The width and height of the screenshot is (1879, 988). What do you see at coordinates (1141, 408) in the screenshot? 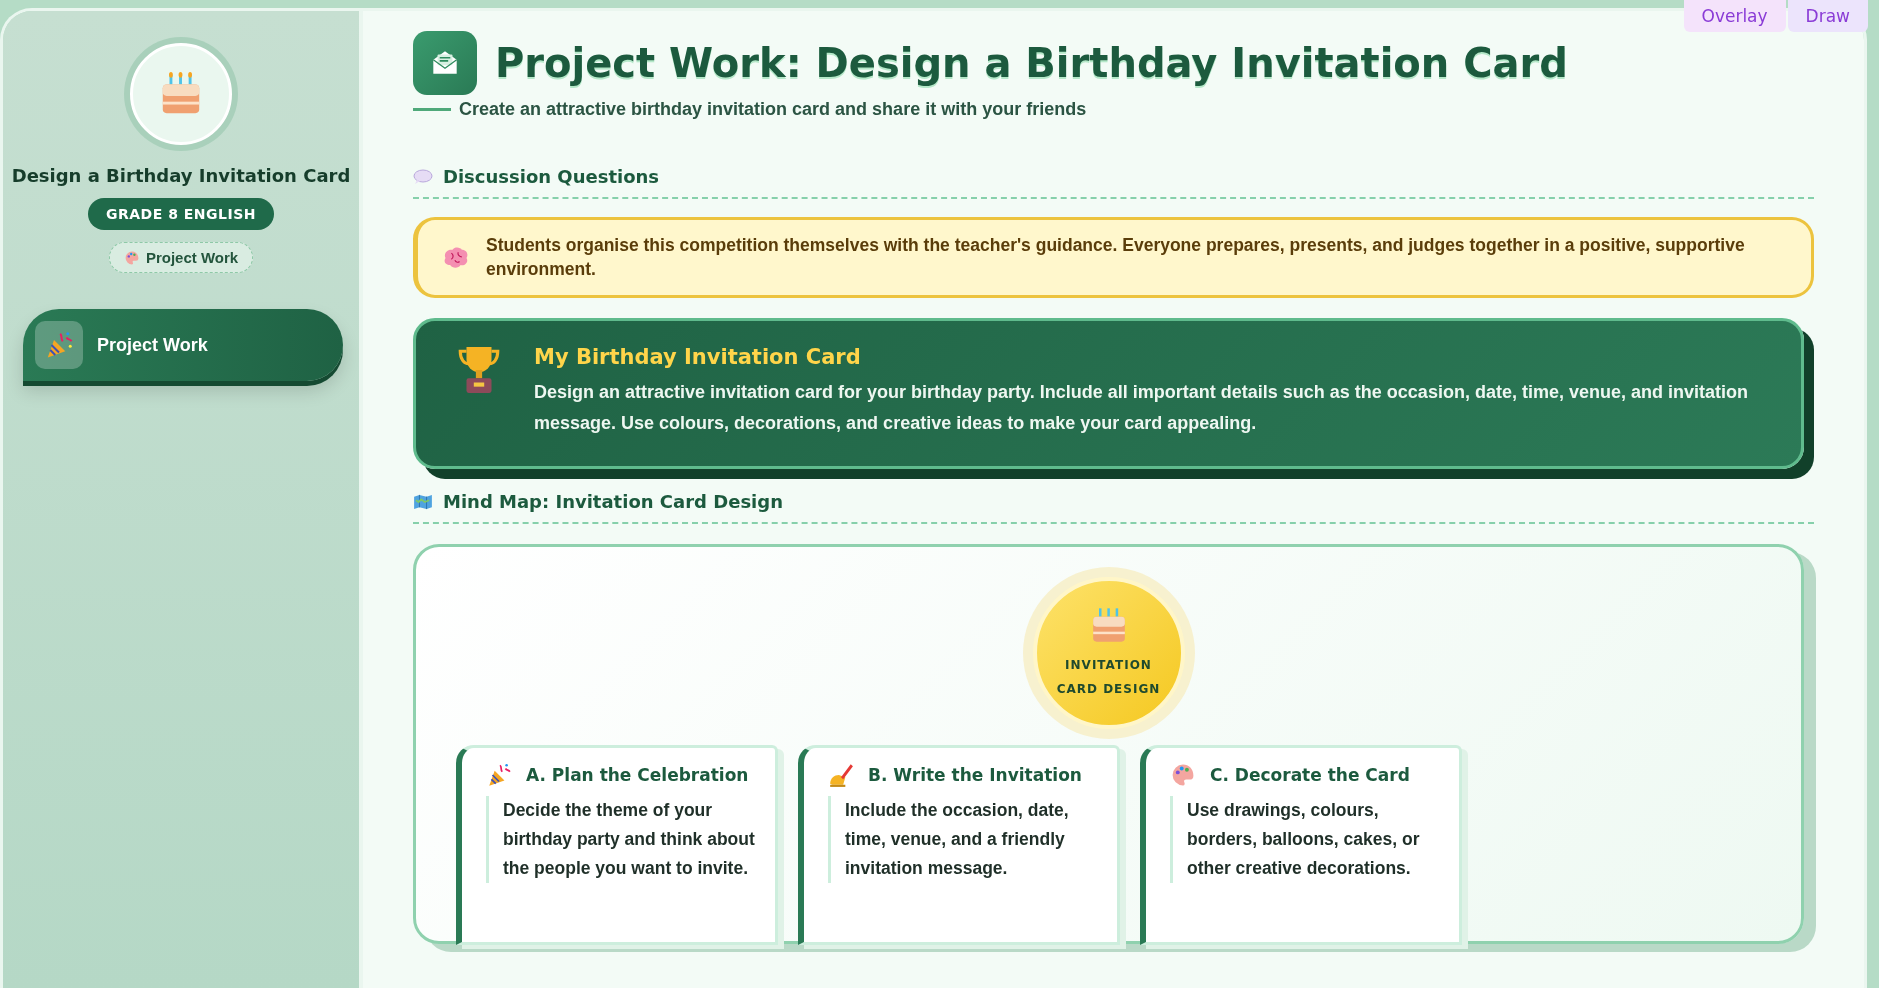
I see `task-text: Design an attractive invitation card for your birthday party. Include all important details such as the occasion, date, time, venue, and invitation message. Use colours, decorations, and creative ideas to make your card appealing.` at bounding box center [1141, 408].